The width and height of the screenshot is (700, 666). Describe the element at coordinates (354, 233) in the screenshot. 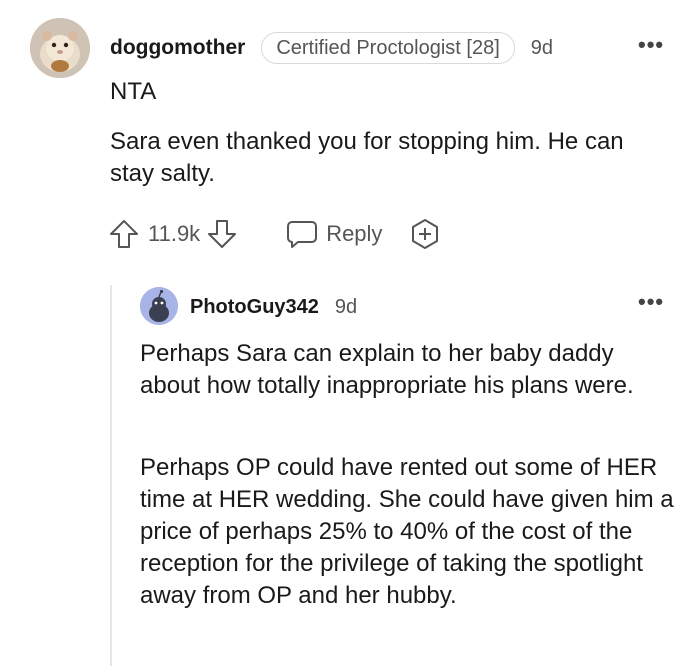

I see `reply-label: Reply` at that location.